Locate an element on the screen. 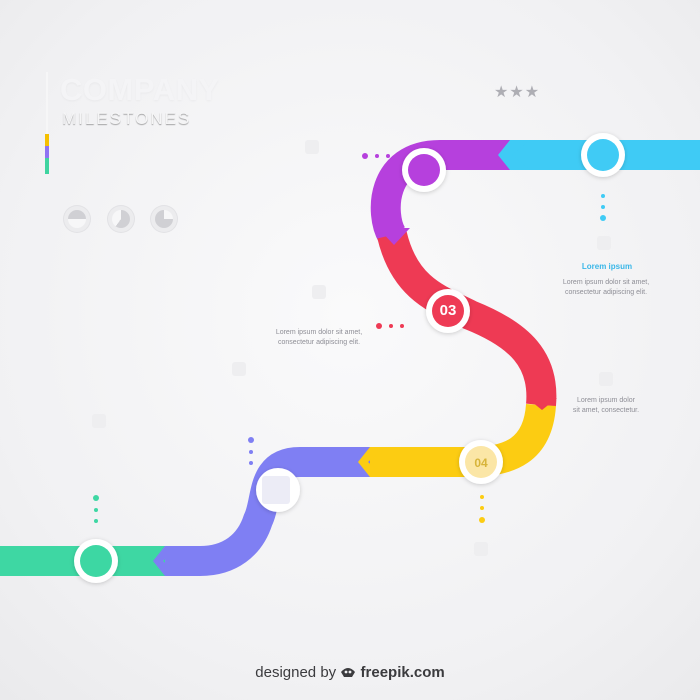 The height and width of the screenshot is (700, 700). milestone-number: 04 is located at coordinates (481, 463).